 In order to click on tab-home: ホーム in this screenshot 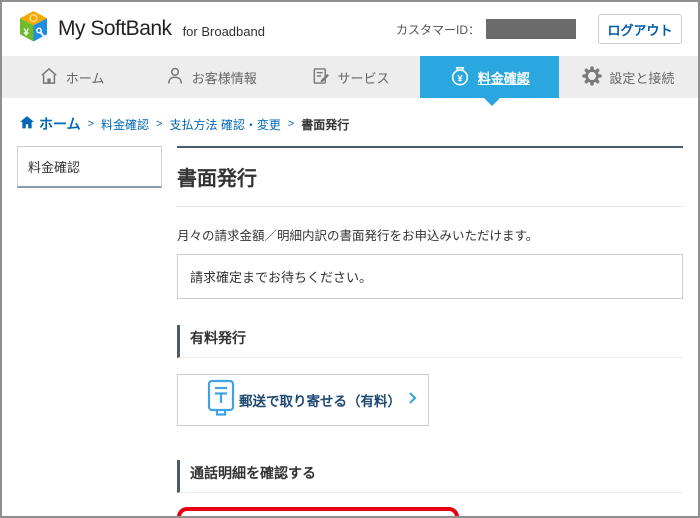, I will do `click(71, 77)`.